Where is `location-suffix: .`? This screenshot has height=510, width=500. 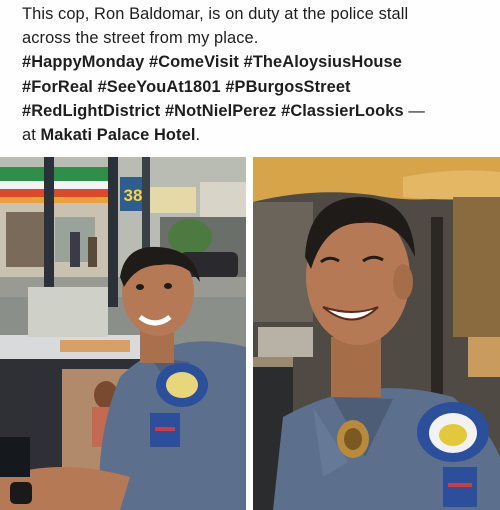 location-suffix: . is located at coordinates (198, 135).